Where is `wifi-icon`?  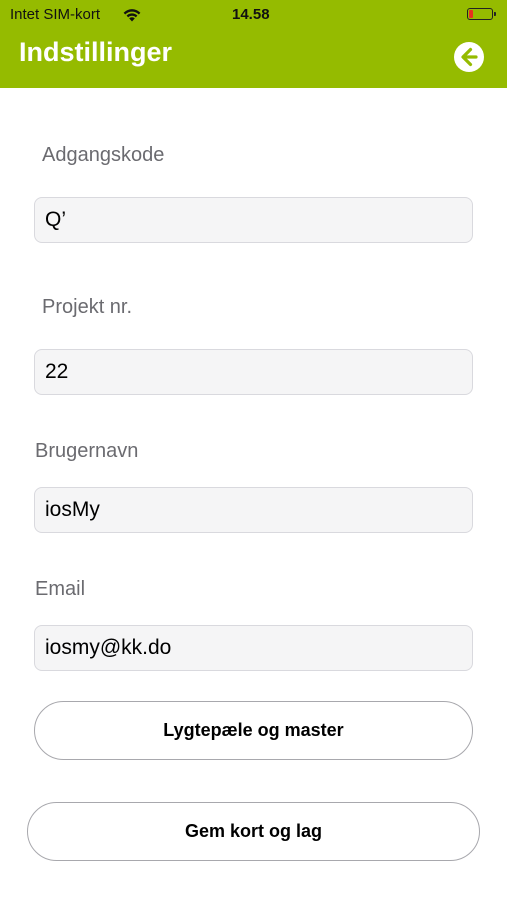
wifi-icon is located at coordinates (132, 15).